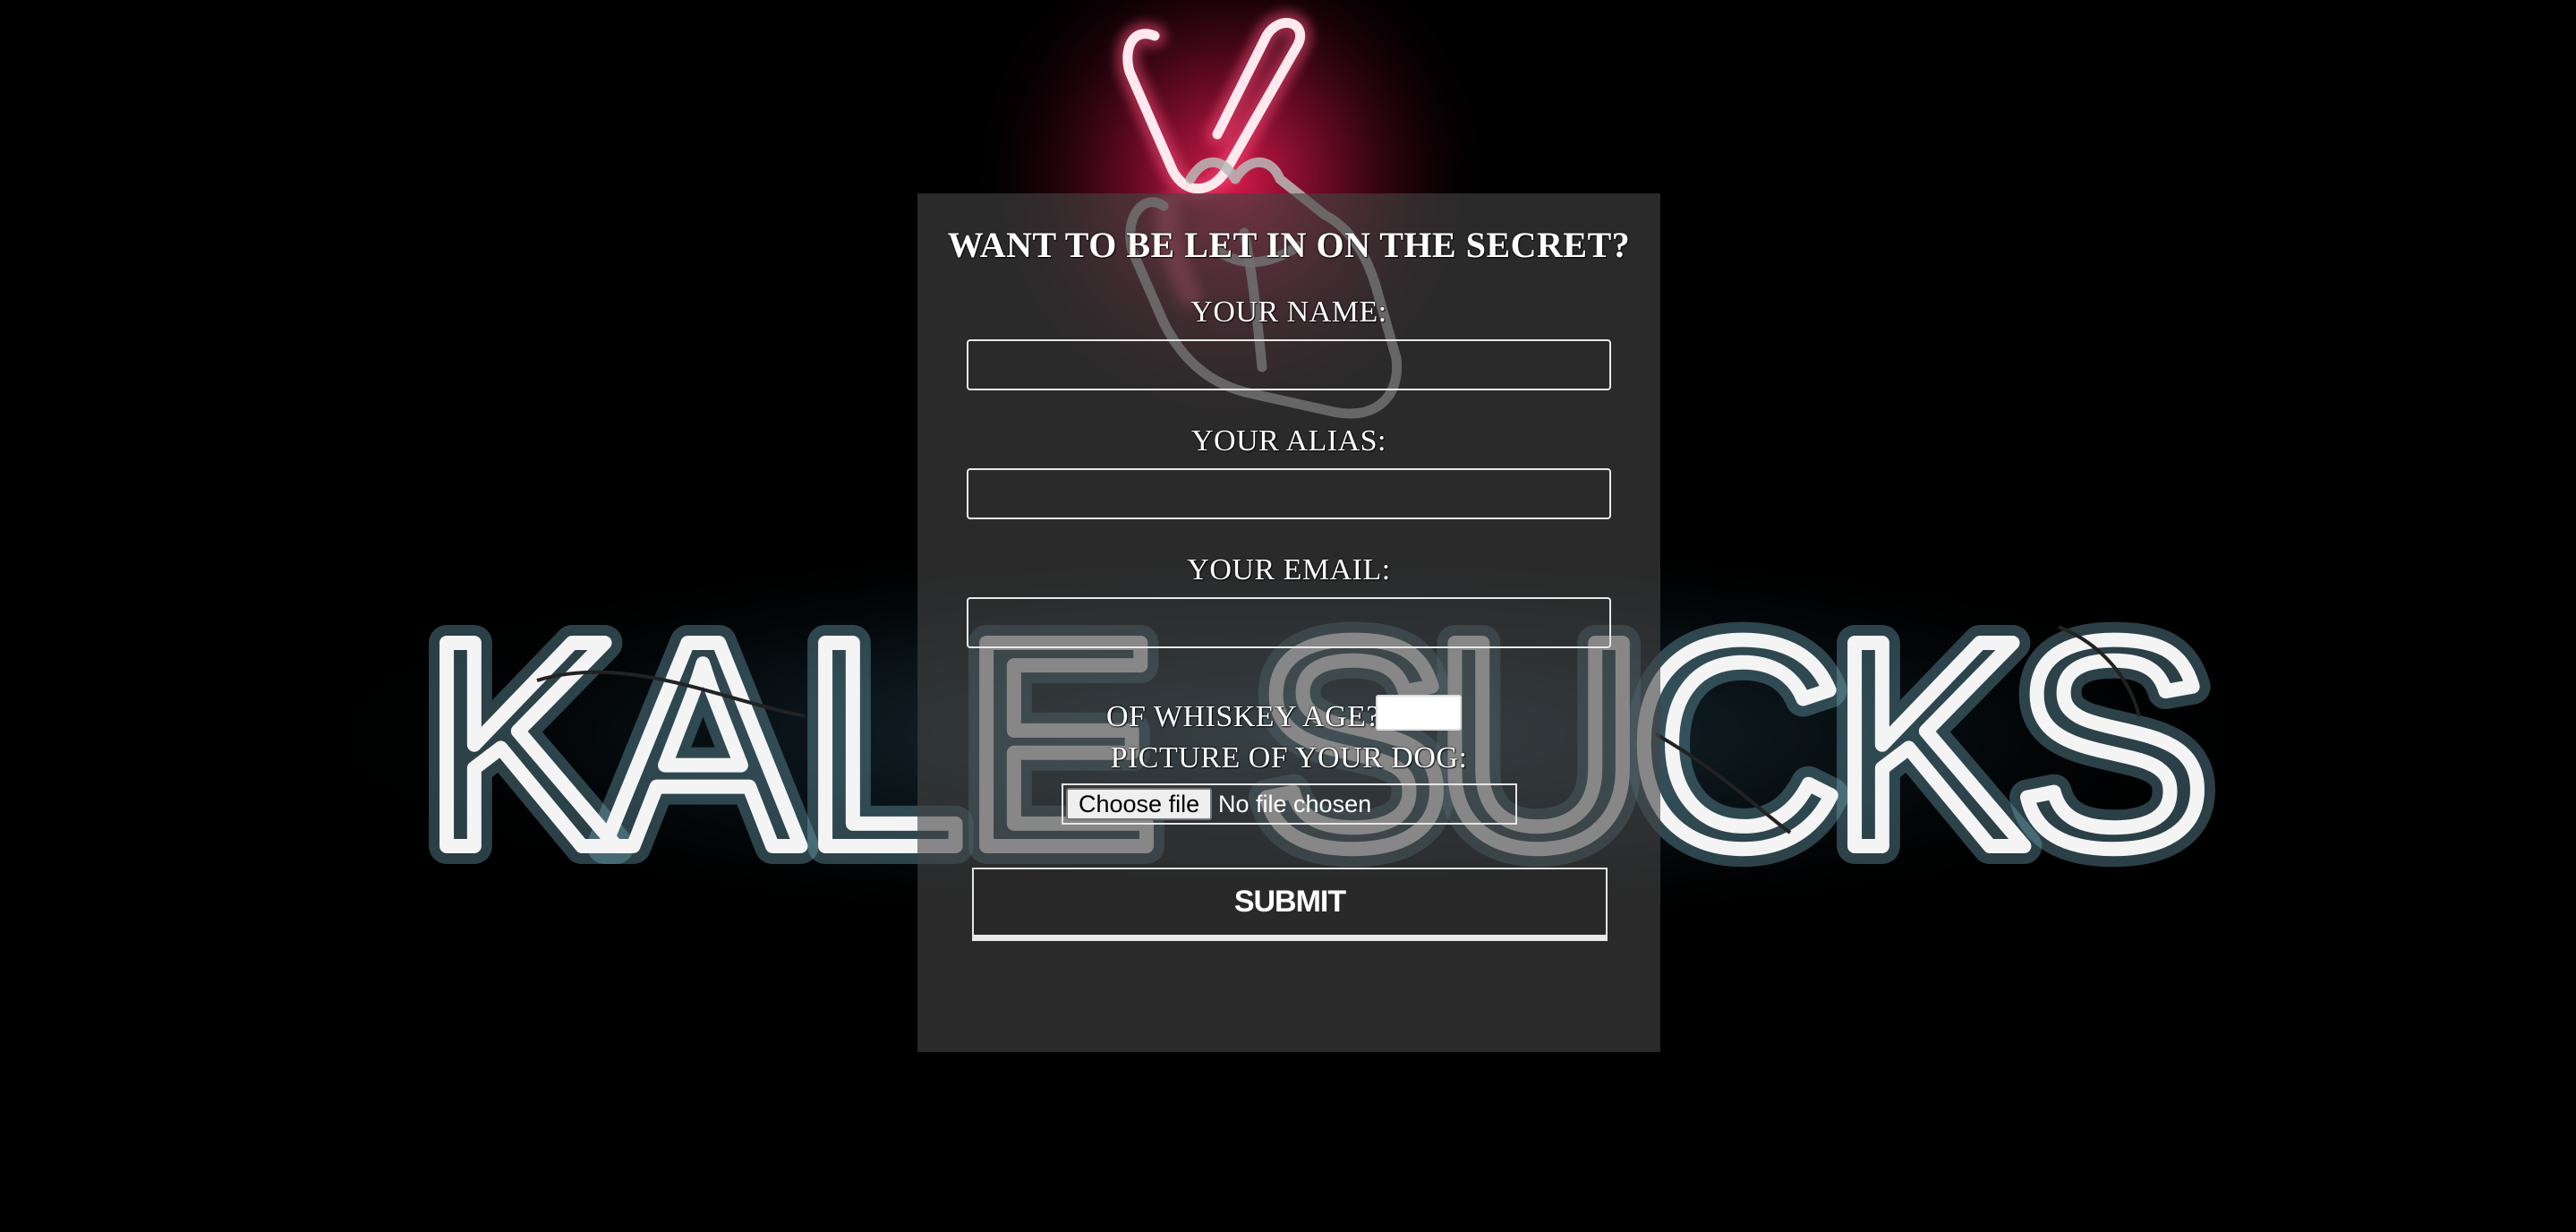  Describe the element at coordinates (1288, 312) in the screenshot. I see `name-label: YOUR NAME:` at that location.